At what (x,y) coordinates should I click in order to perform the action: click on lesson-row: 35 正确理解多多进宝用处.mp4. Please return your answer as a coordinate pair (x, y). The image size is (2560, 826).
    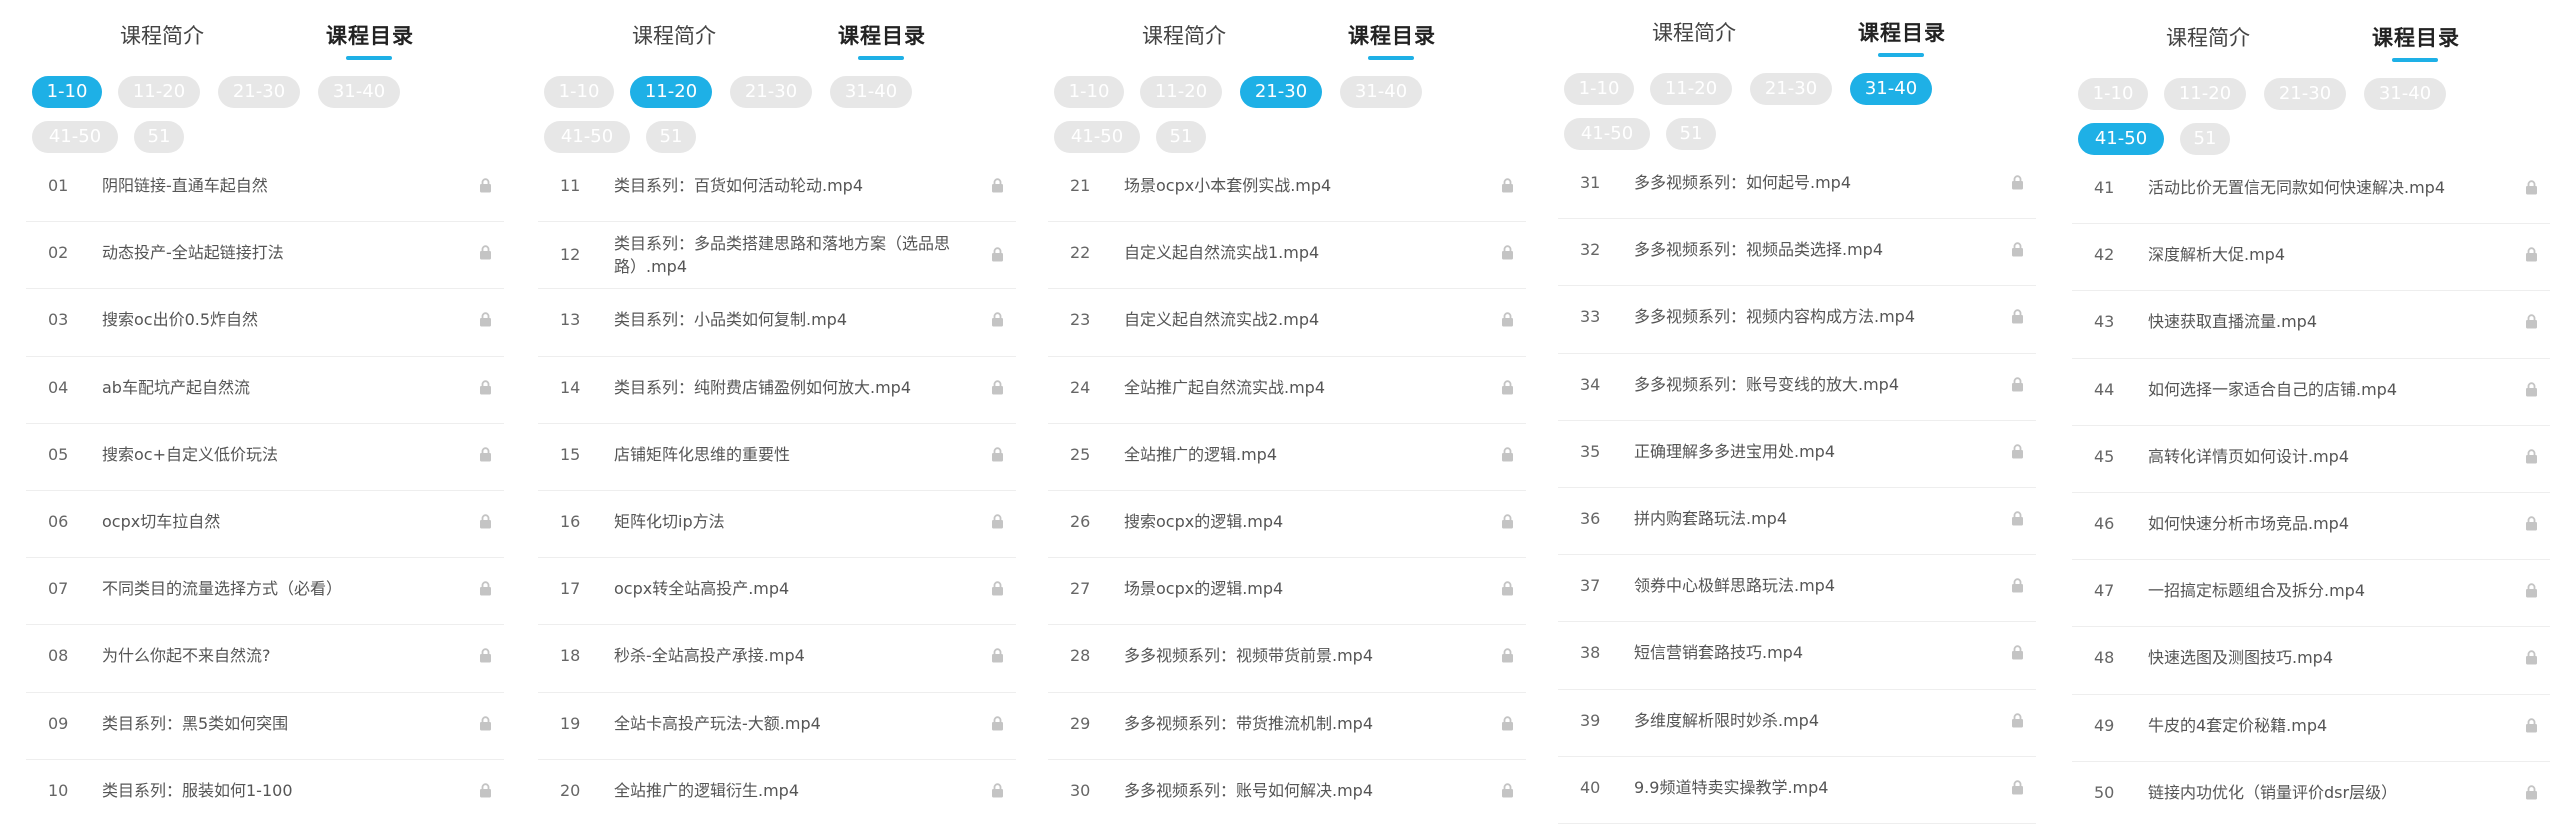
    Looking at the image, I should click on (1797, 454).